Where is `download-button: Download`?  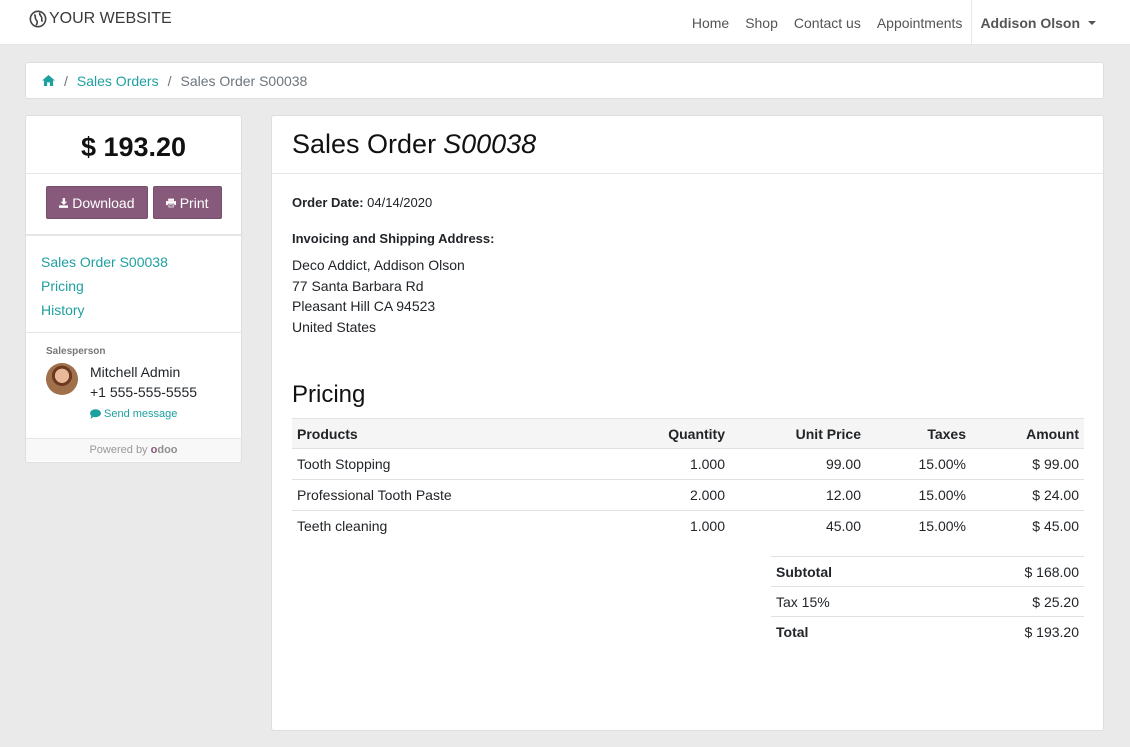
download-button: Download is located at coordinates (96, 202).